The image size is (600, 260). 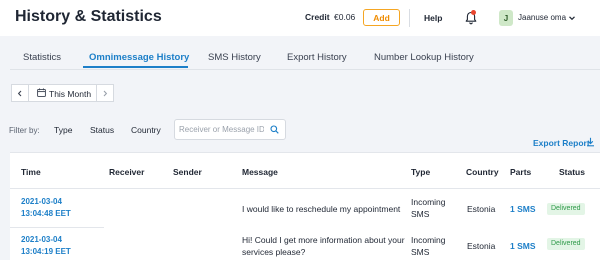 What do you see at coordinates (187, 172) in the screenshot?
I see `column-header-sender: Sender` at bounding box center [187, 172].